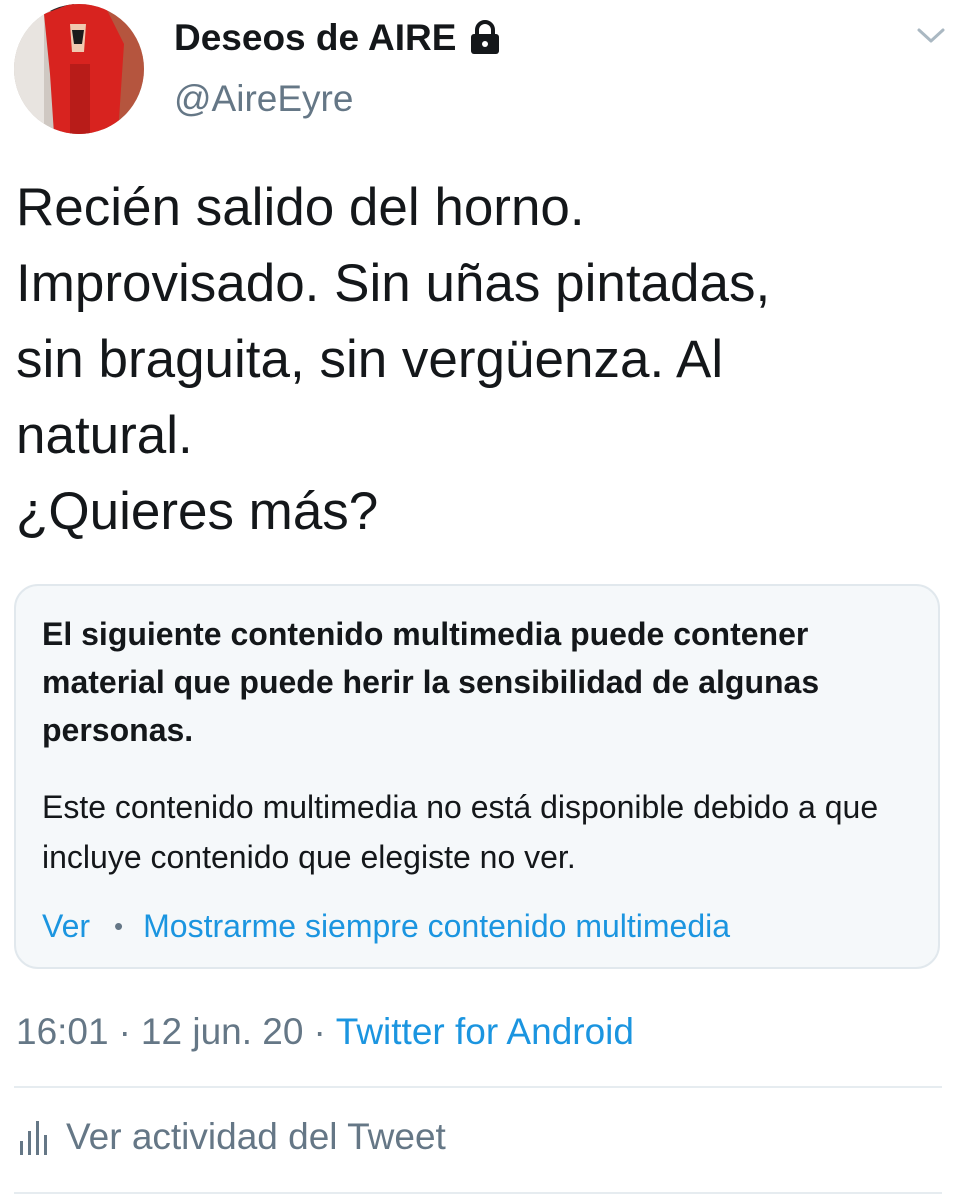 The image size is (972, 1200). What do you see at coordinates (34, 1137) in the screenshot?
I see `bar-chart-icon` at bounding box center [34, 1137].